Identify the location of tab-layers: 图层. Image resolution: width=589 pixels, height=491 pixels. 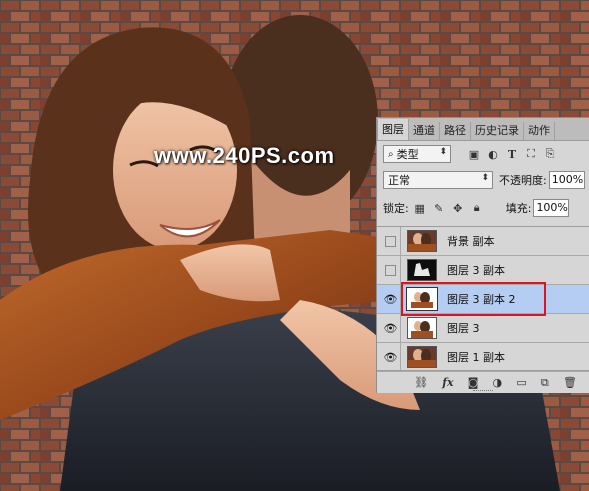
(393, 129).